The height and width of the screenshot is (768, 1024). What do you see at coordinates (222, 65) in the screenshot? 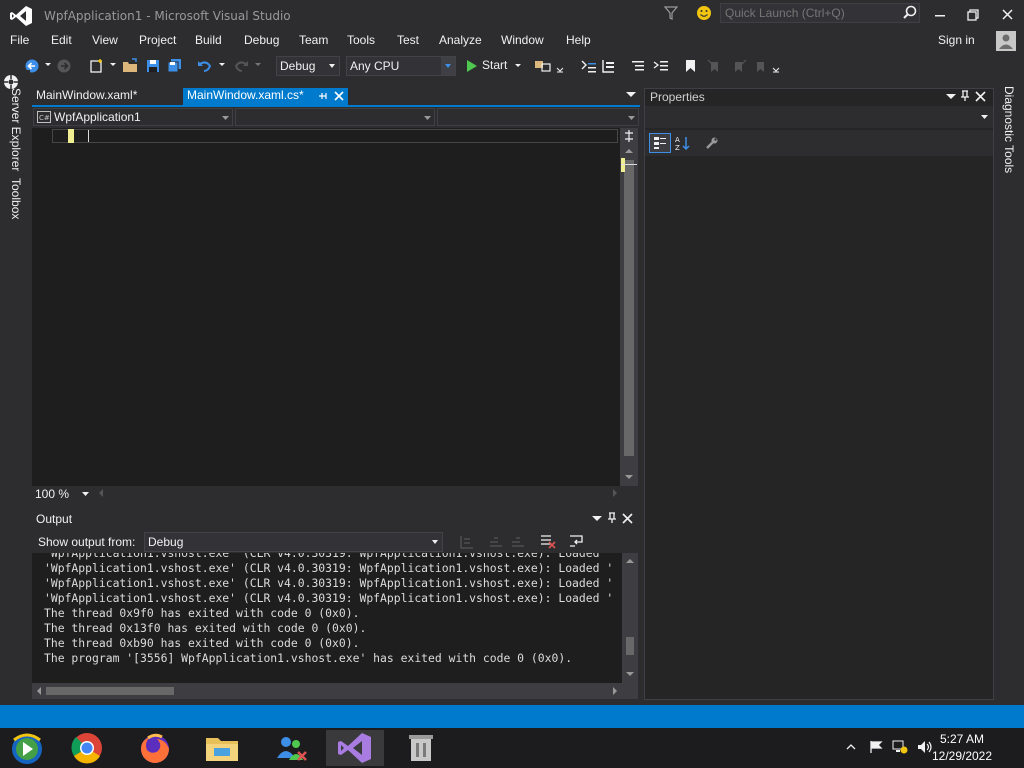
I see `undo-dropdown-arrow-icon` at bounding box center [222, 65].